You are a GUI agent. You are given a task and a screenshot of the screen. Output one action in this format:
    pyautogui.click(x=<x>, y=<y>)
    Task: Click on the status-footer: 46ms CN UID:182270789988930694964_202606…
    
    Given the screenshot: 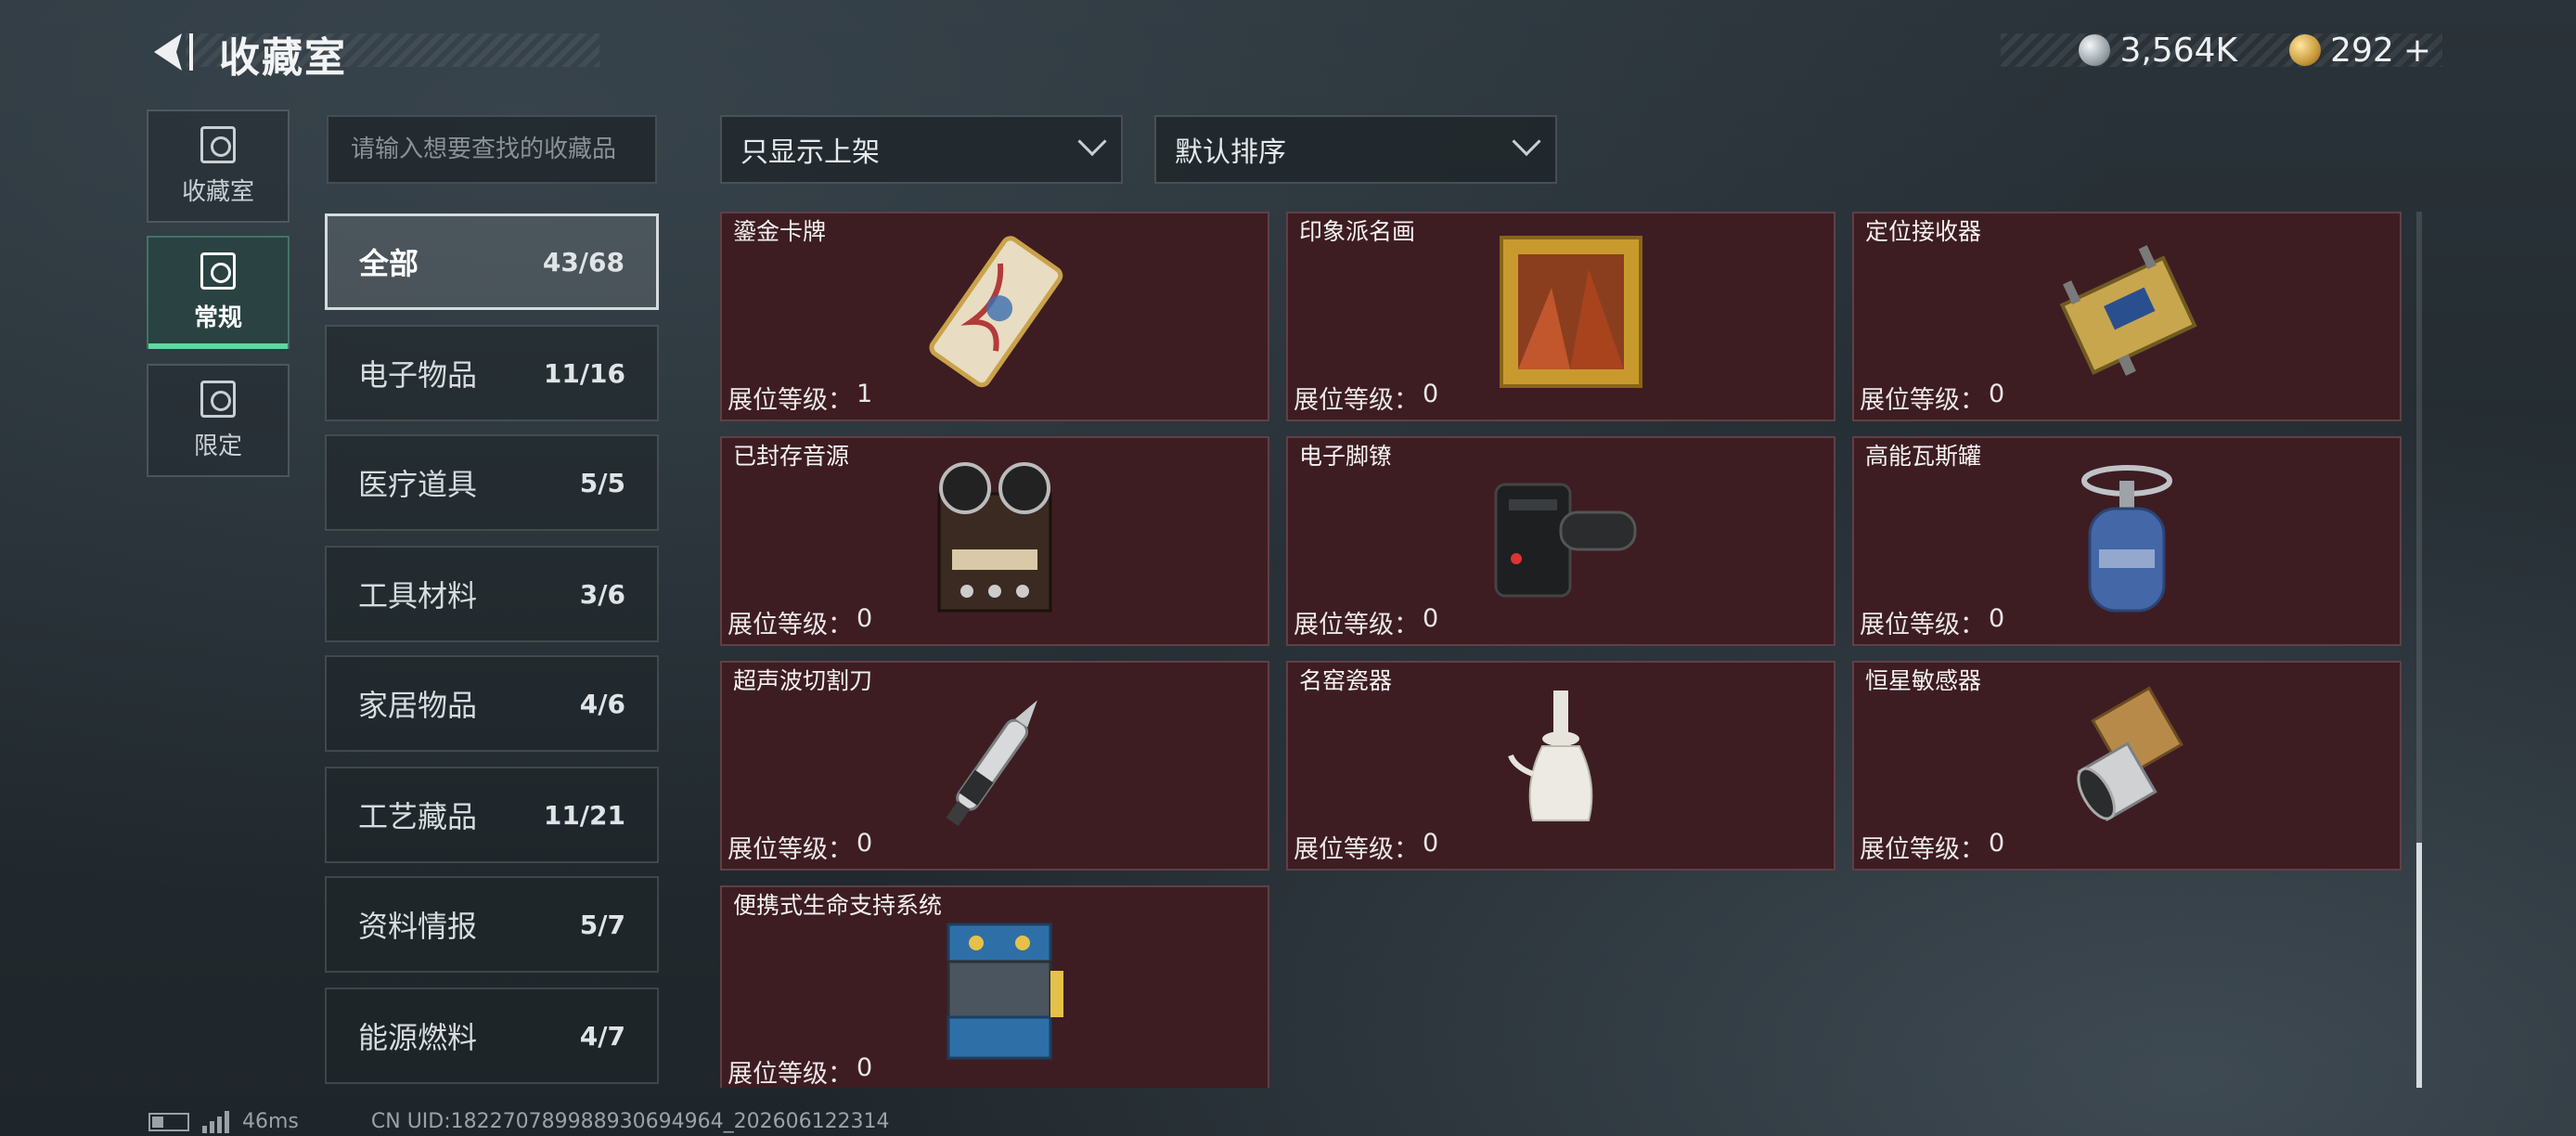 What is the action you would take?
    pyautogui.click(x=519, y=1121)
    